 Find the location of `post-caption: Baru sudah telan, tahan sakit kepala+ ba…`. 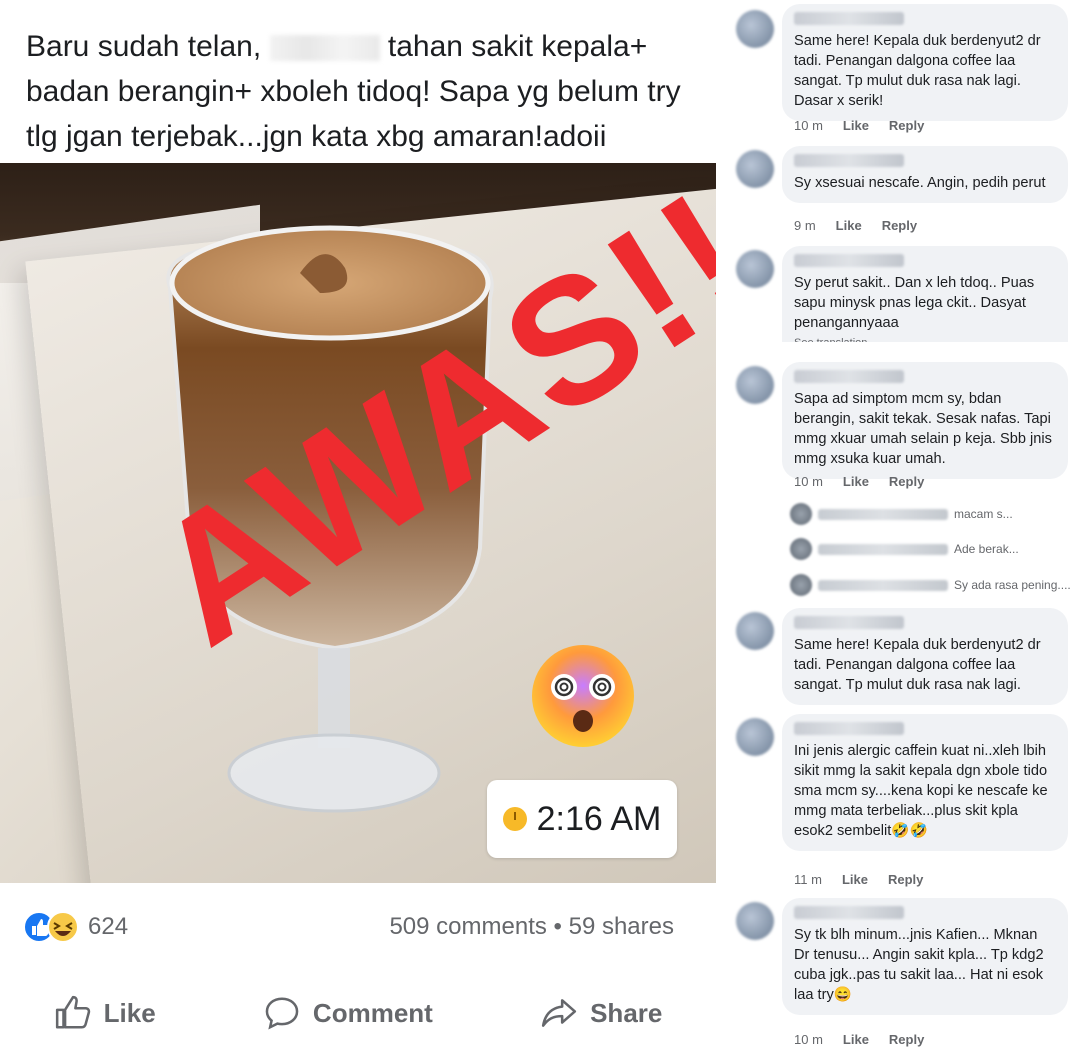

post-caption: Baru sudah telan, tahan sakit kepala+ ba… is located at coordinates (353, 91).